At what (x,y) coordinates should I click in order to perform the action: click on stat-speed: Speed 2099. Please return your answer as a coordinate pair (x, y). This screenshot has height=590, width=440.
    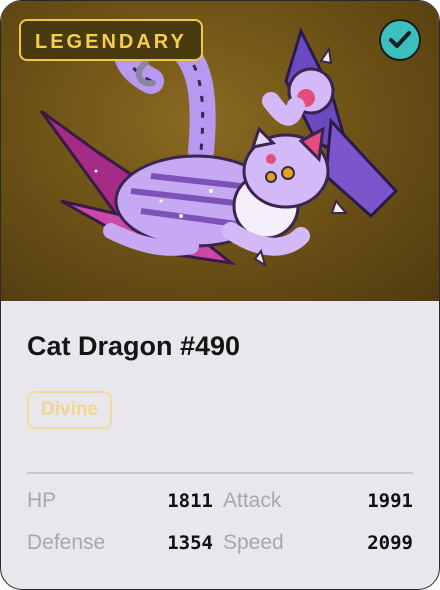
    Looking at the image, I should click on (318, 543).